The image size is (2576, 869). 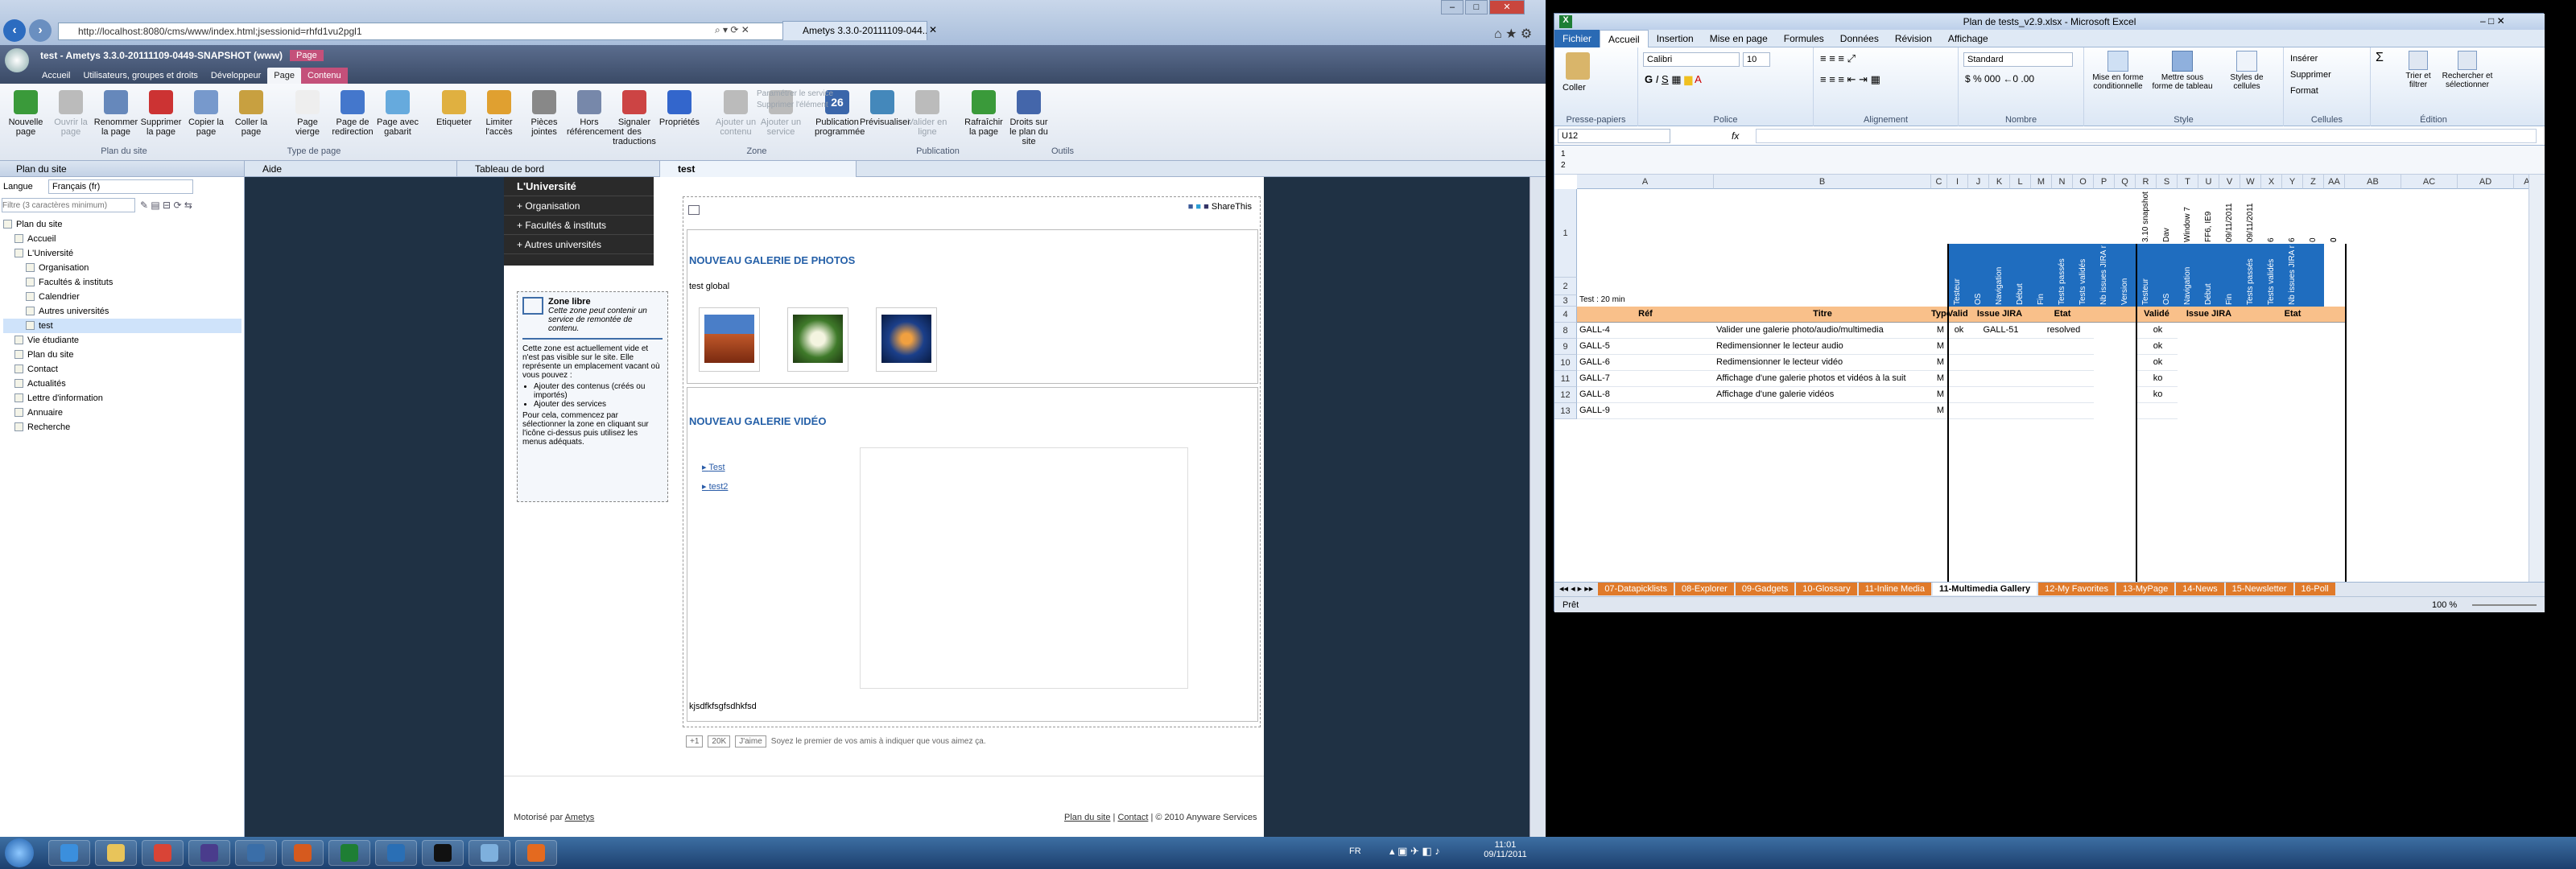 What do you see at coordinates (19, 852) in the screenshot?
I see `start-button` at bounding box center [19, 852].